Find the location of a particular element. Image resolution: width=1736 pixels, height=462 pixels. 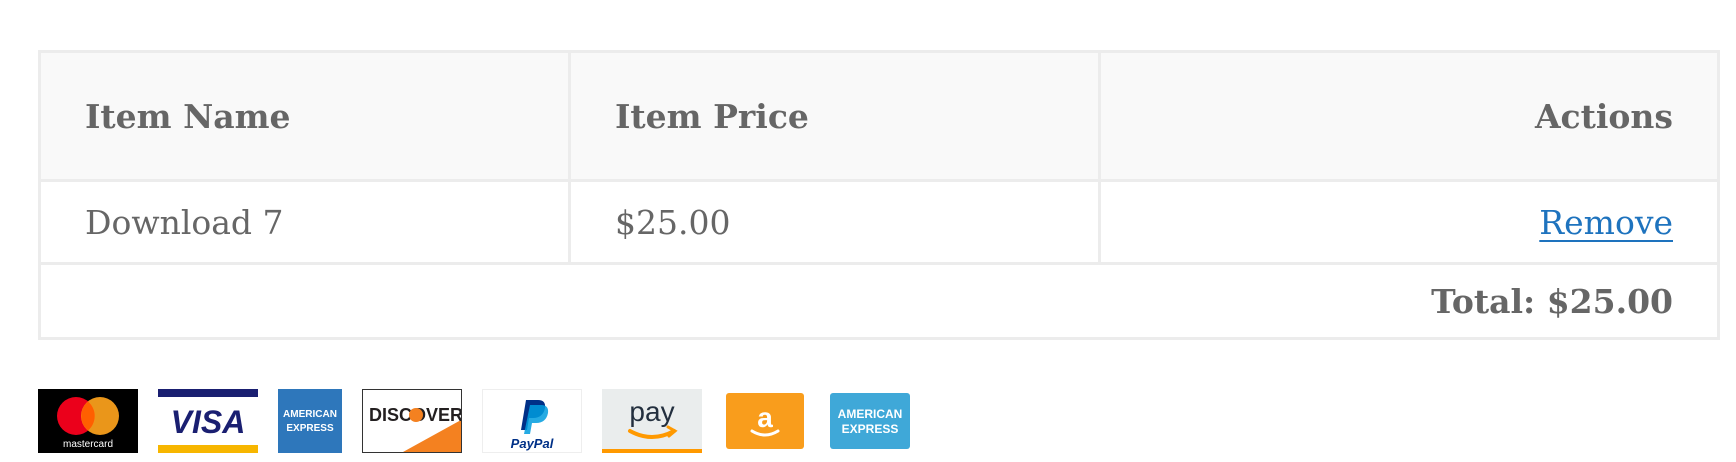

visa-label: VISA is located at coordinates (208, 422).